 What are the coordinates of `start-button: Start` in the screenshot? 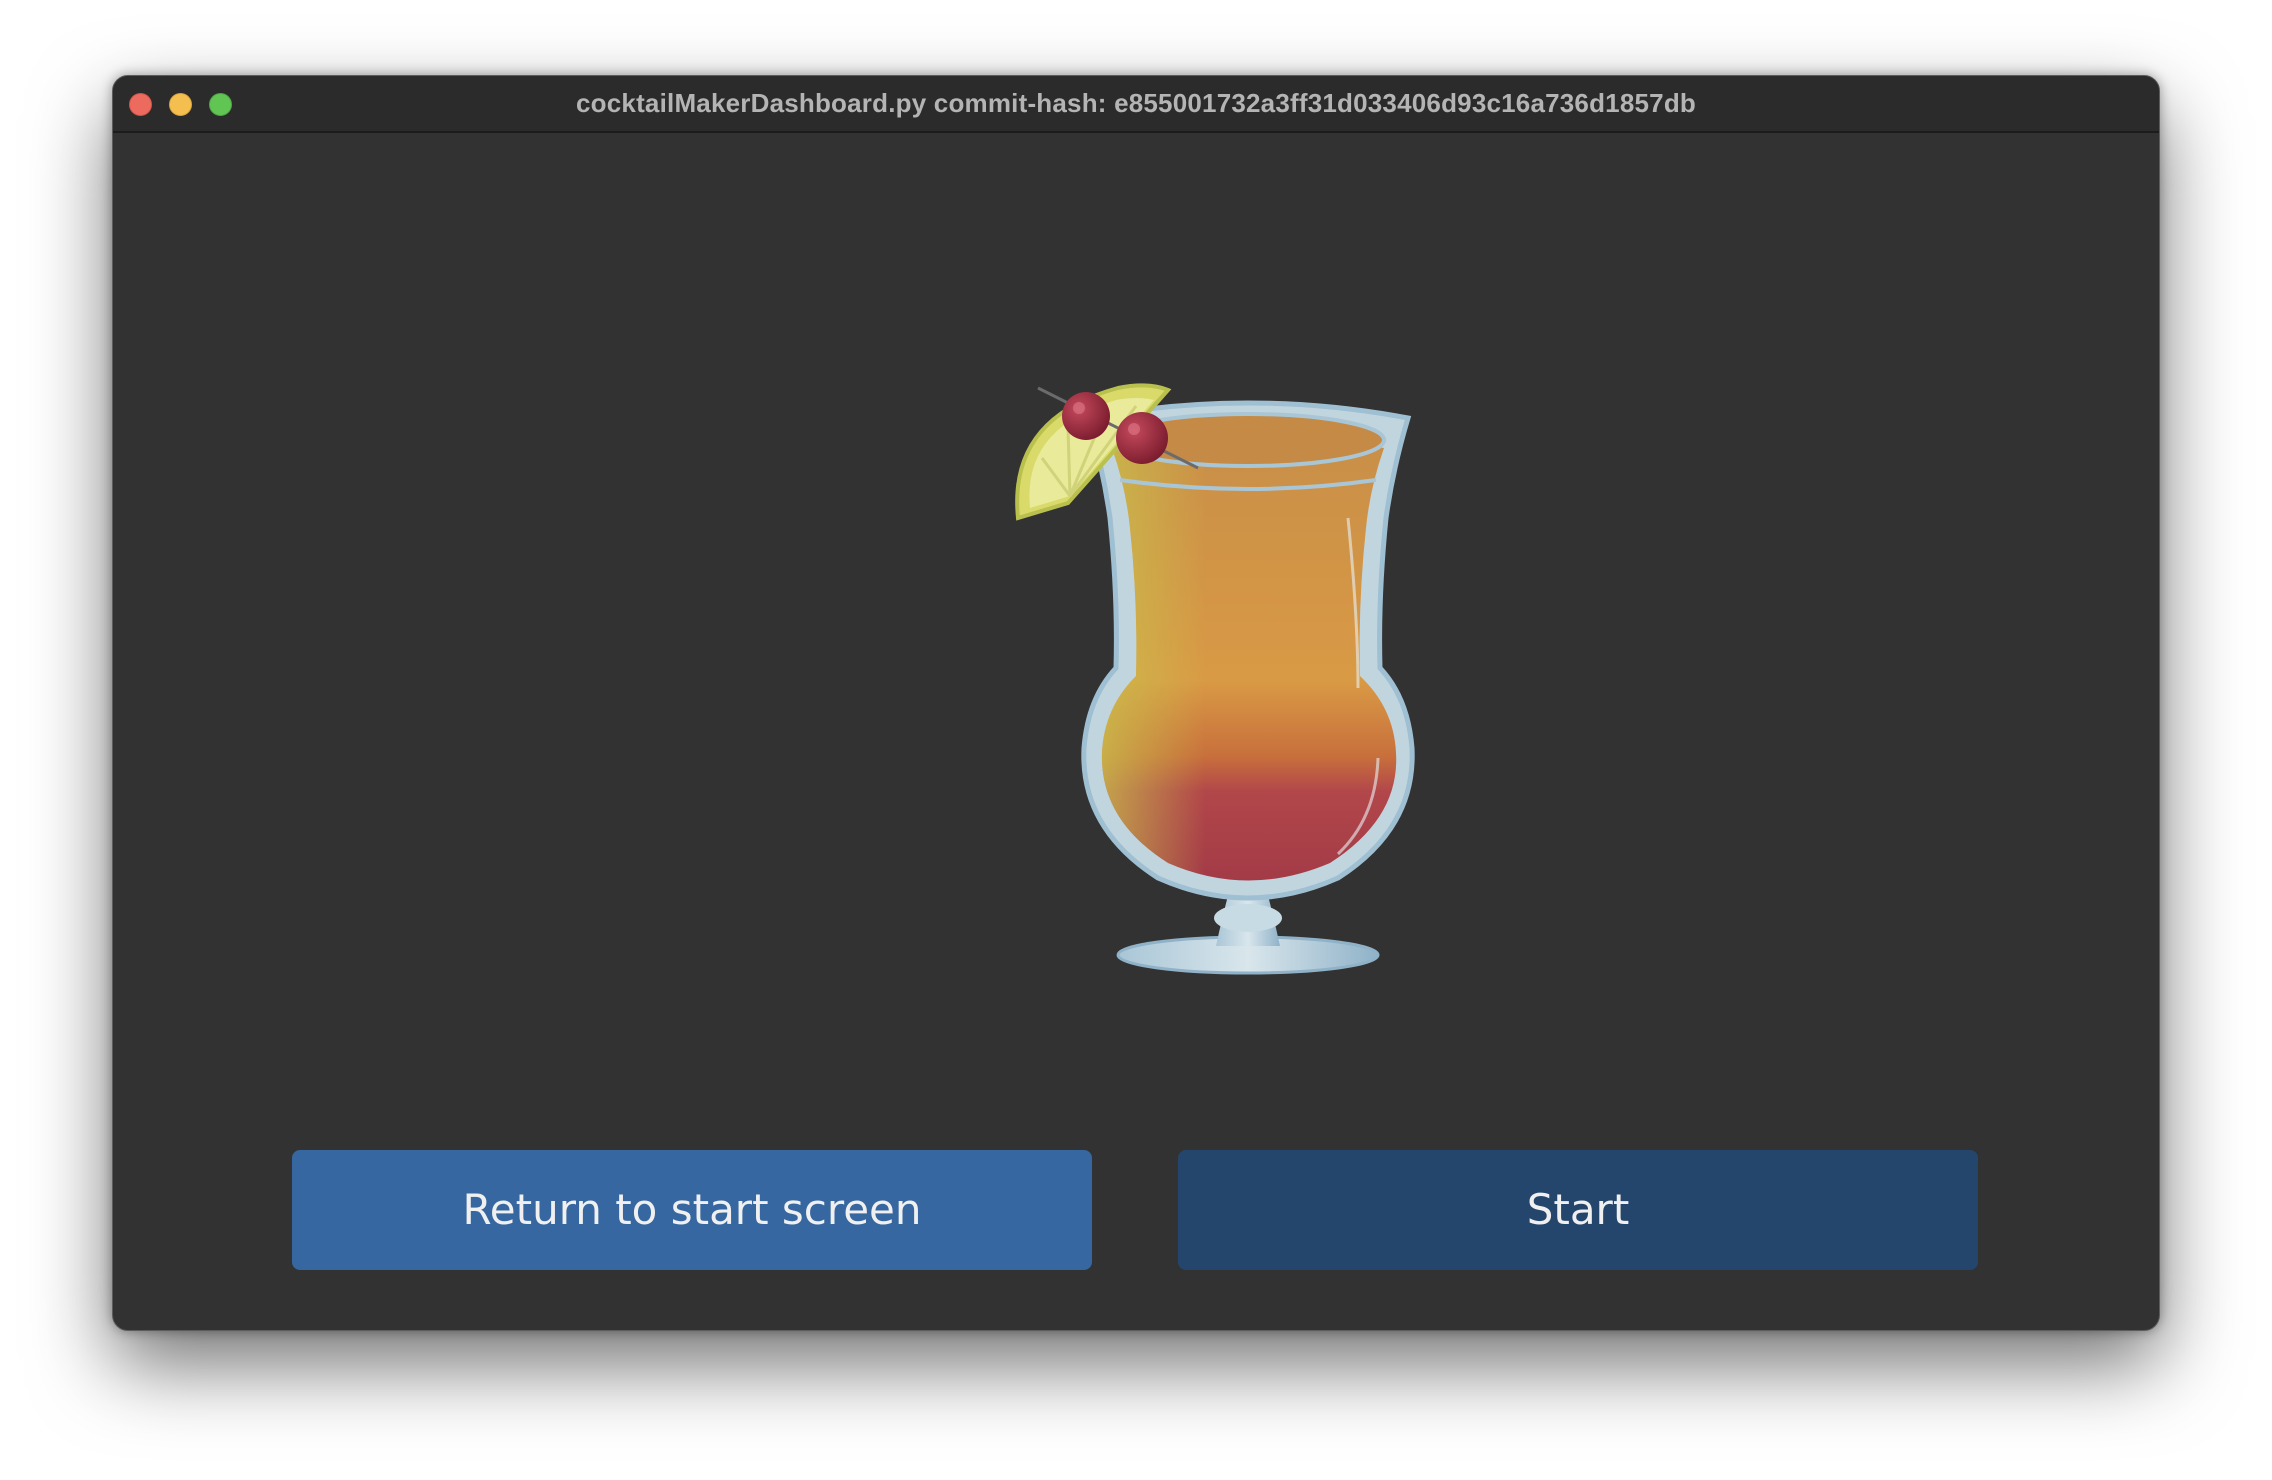 It's located at (1578, 1210).